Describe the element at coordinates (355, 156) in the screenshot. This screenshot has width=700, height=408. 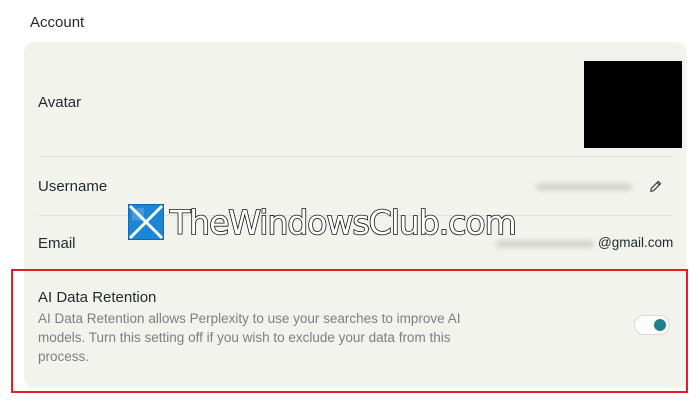
I see `divider-avatar` at that location.